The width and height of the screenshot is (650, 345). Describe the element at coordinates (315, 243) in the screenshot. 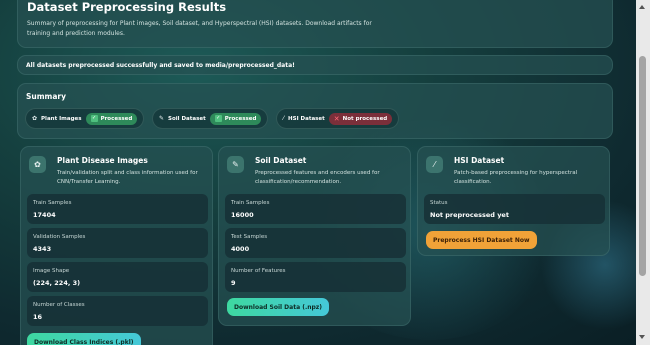

I see `stat-test-samples: Test Samples 4000` at that location.